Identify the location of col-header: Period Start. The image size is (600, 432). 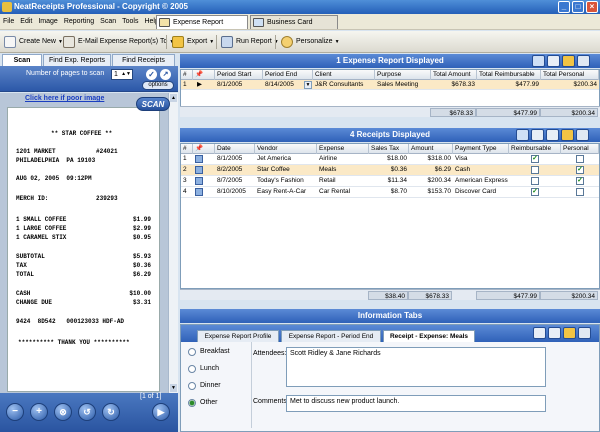
(239, 75).